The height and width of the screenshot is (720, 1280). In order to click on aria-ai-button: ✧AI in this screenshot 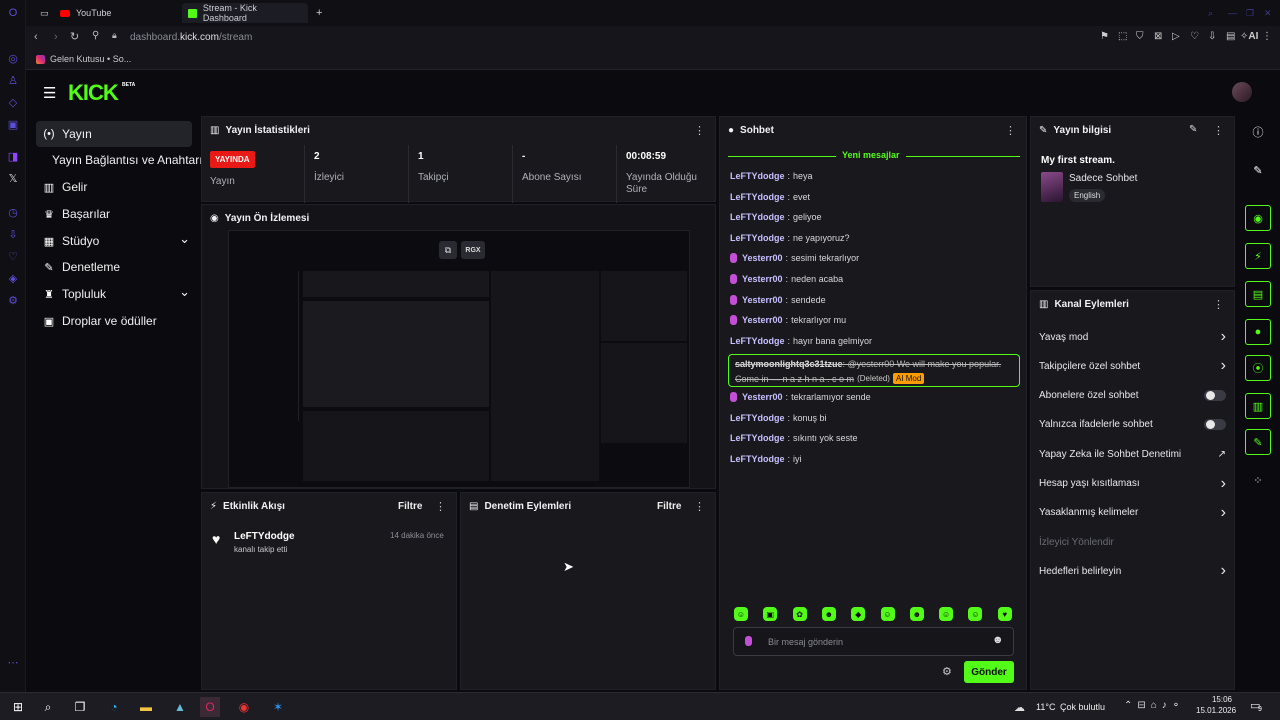, I will do `click(1249, 36)`.